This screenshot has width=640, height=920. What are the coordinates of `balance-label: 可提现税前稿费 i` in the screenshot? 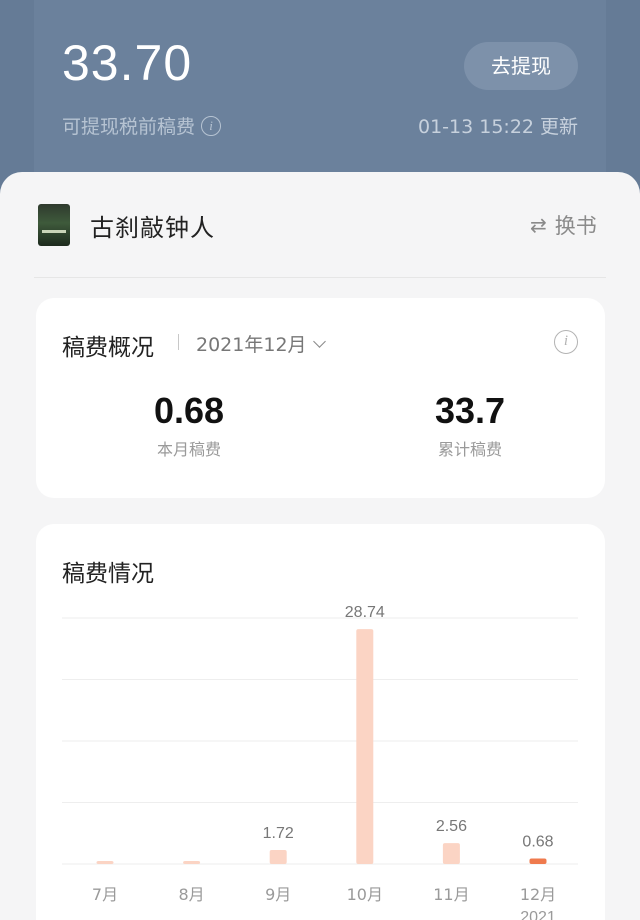 It's located at (142, 125).